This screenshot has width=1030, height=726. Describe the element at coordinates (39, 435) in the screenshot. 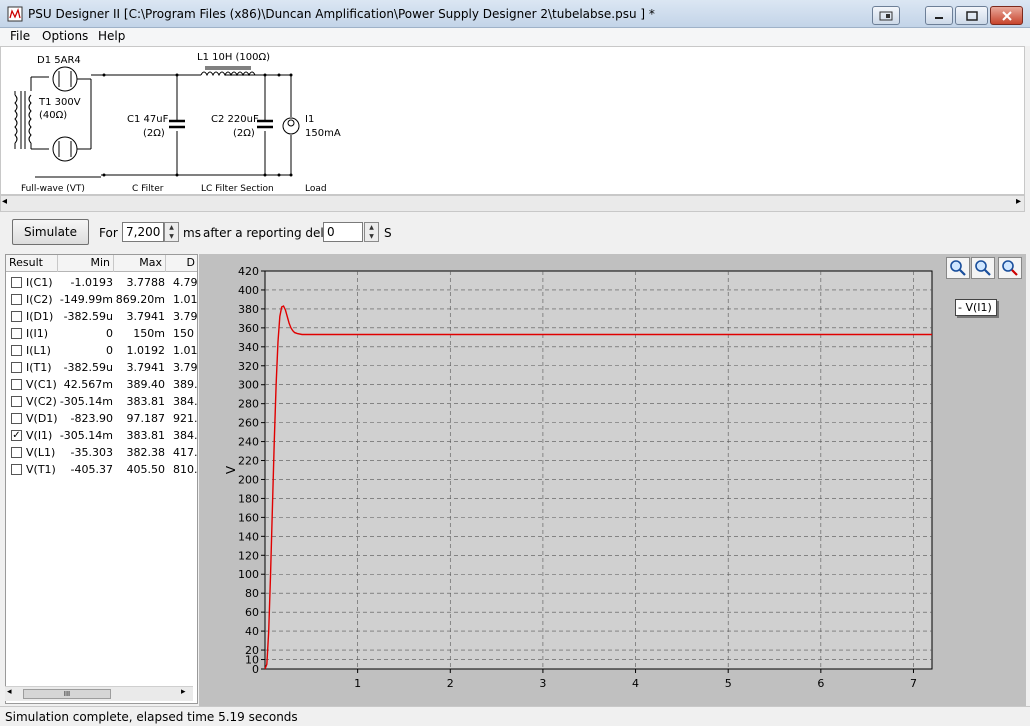

I see `result-name: V(I1)` at that location.